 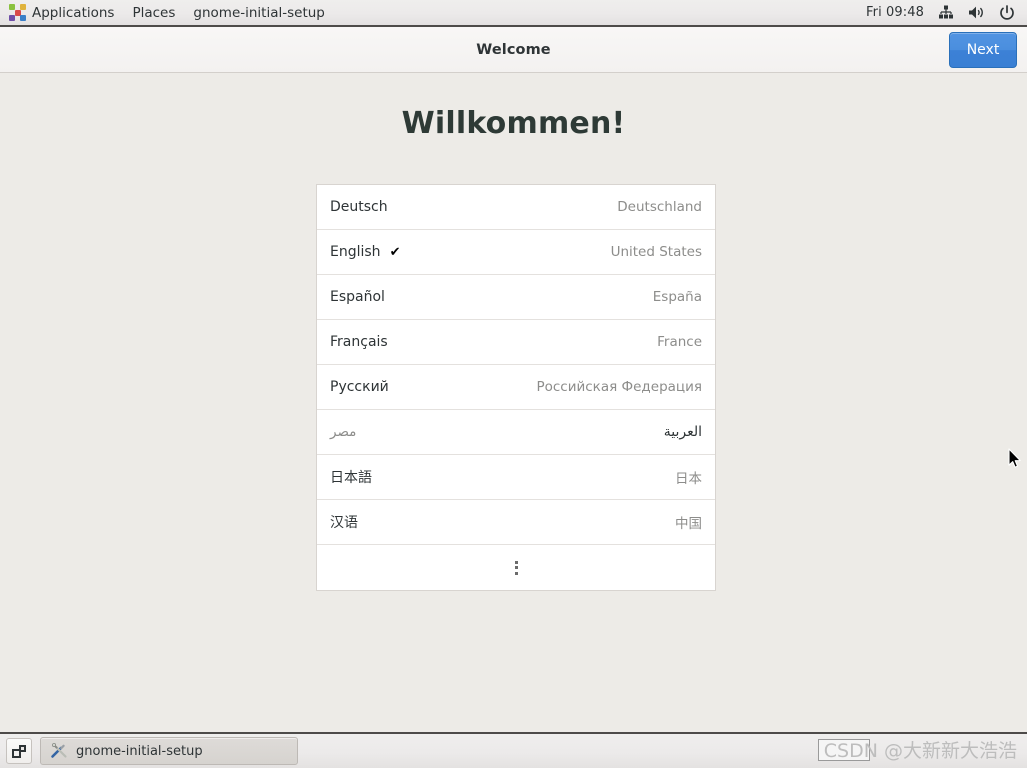 I want to click on volume-high-icon, so click(x=976, y=12).